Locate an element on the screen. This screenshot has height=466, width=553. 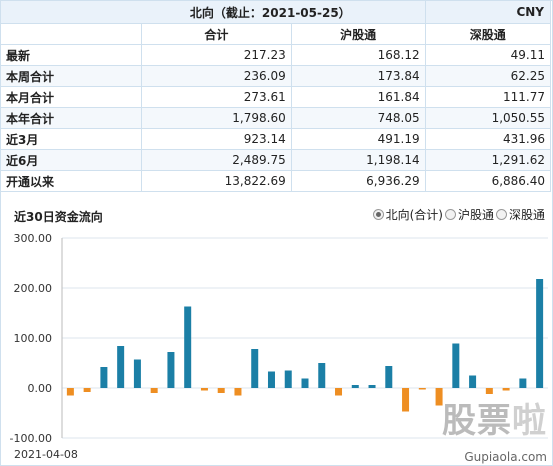
header-total: 合计 is located at coordinates (216, 34).